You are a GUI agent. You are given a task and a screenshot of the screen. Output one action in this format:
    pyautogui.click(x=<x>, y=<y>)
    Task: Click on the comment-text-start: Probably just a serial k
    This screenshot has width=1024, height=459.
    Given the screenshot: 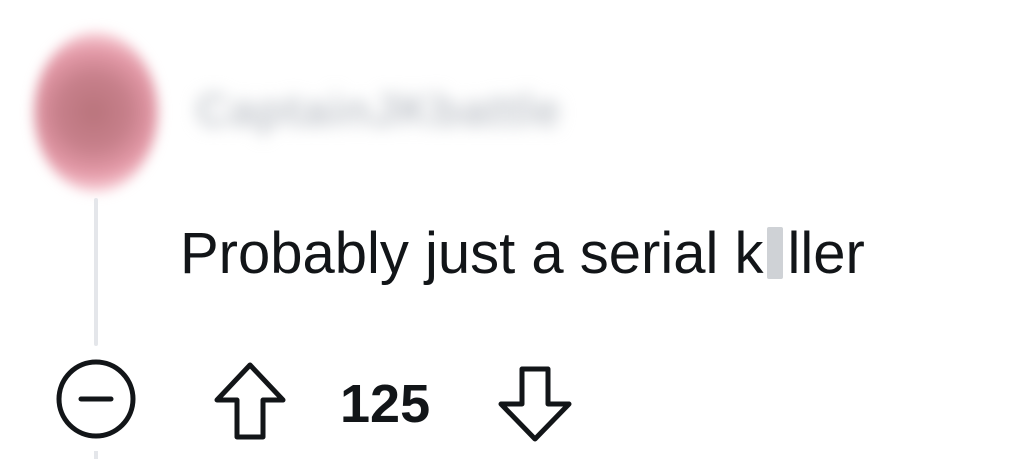 What is the action you would take?
    pyautogui.click(x=472, y=253)
    